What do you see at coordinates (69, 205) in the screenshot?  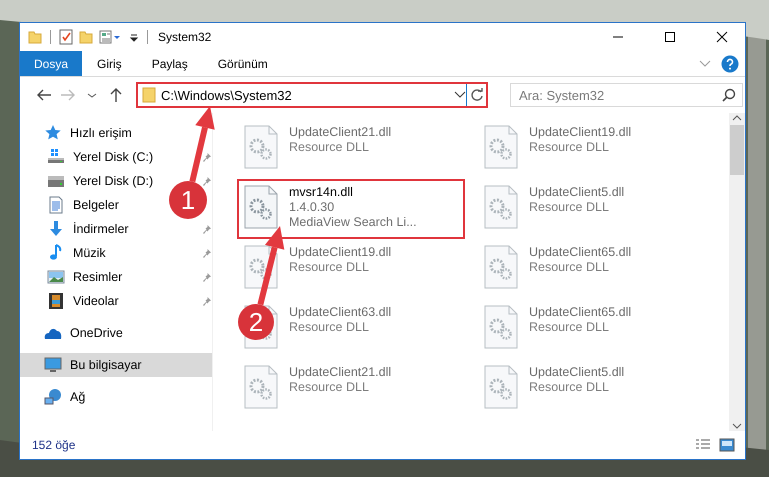 I see `sidebar-item: Belgeler` at bounding box center [69, 205].